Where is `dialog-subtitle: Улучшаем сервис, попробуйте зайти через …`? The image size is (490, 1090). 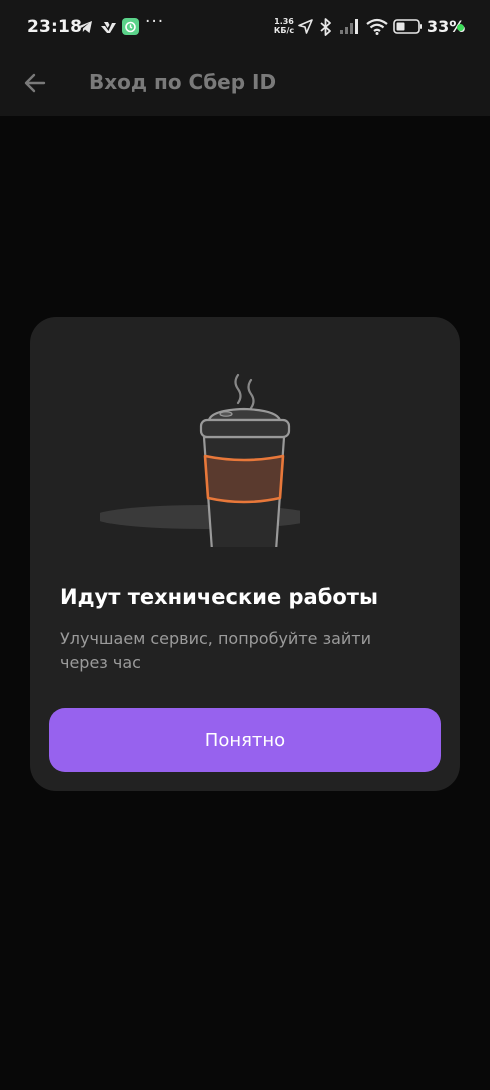
dialog-subtitle: Улучшаем сервис, попробуйте зайти через … is located at coordinates (216, 650).